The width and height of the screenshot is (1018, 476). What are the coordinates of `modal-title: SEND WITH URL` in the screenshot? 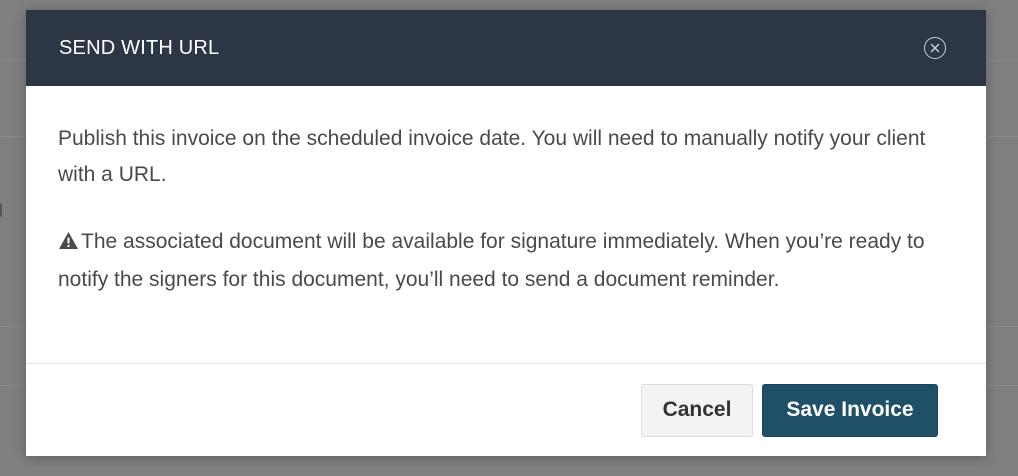 It's located at (139, 47).